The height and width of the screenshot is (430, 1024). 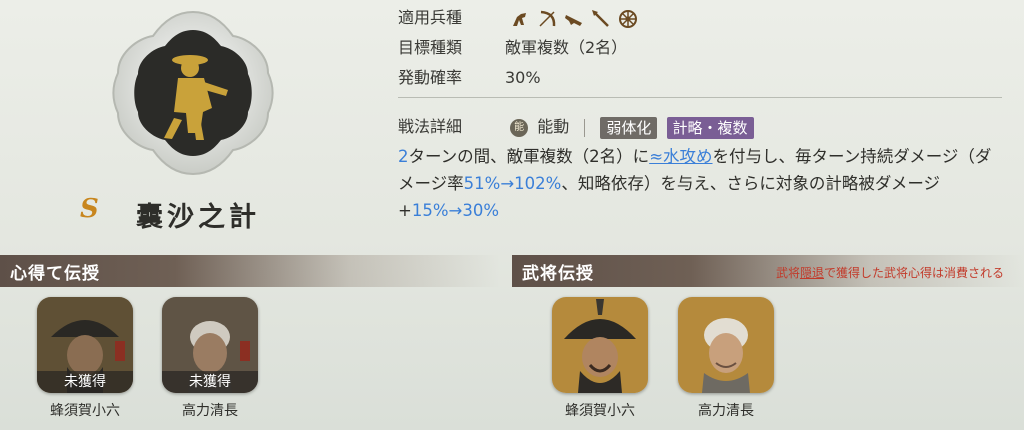 I want to click on desc-stratagem-dmg: 15%→30%, so click(x=455, y=210).